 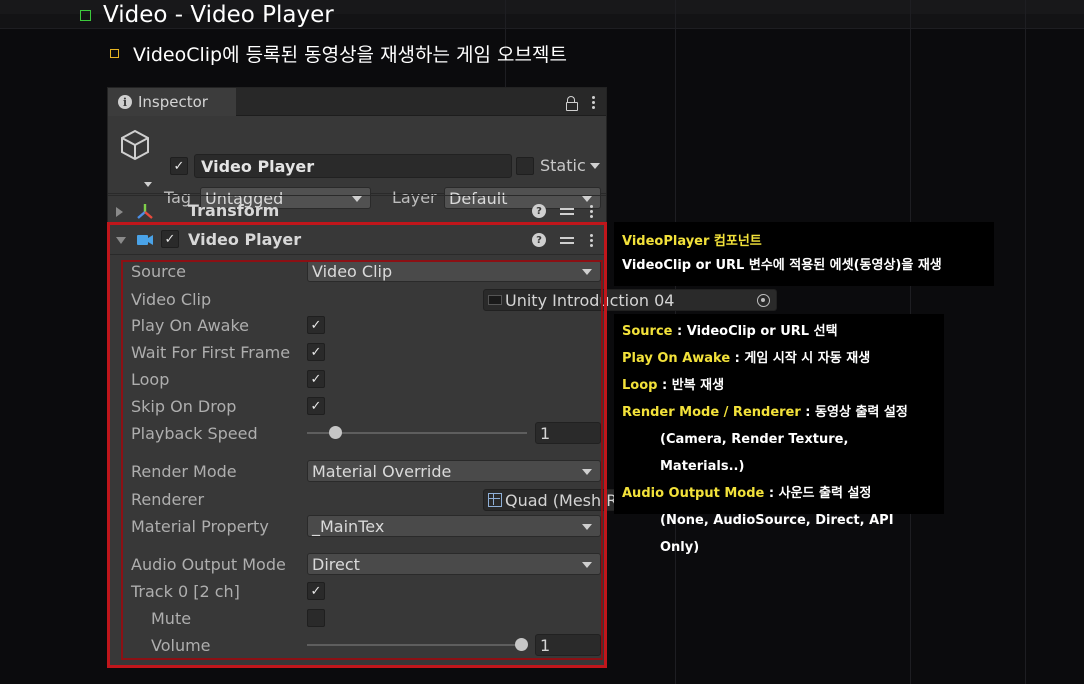 I want to click on loop-row: Loop ✓, so click(x=366, y=379).